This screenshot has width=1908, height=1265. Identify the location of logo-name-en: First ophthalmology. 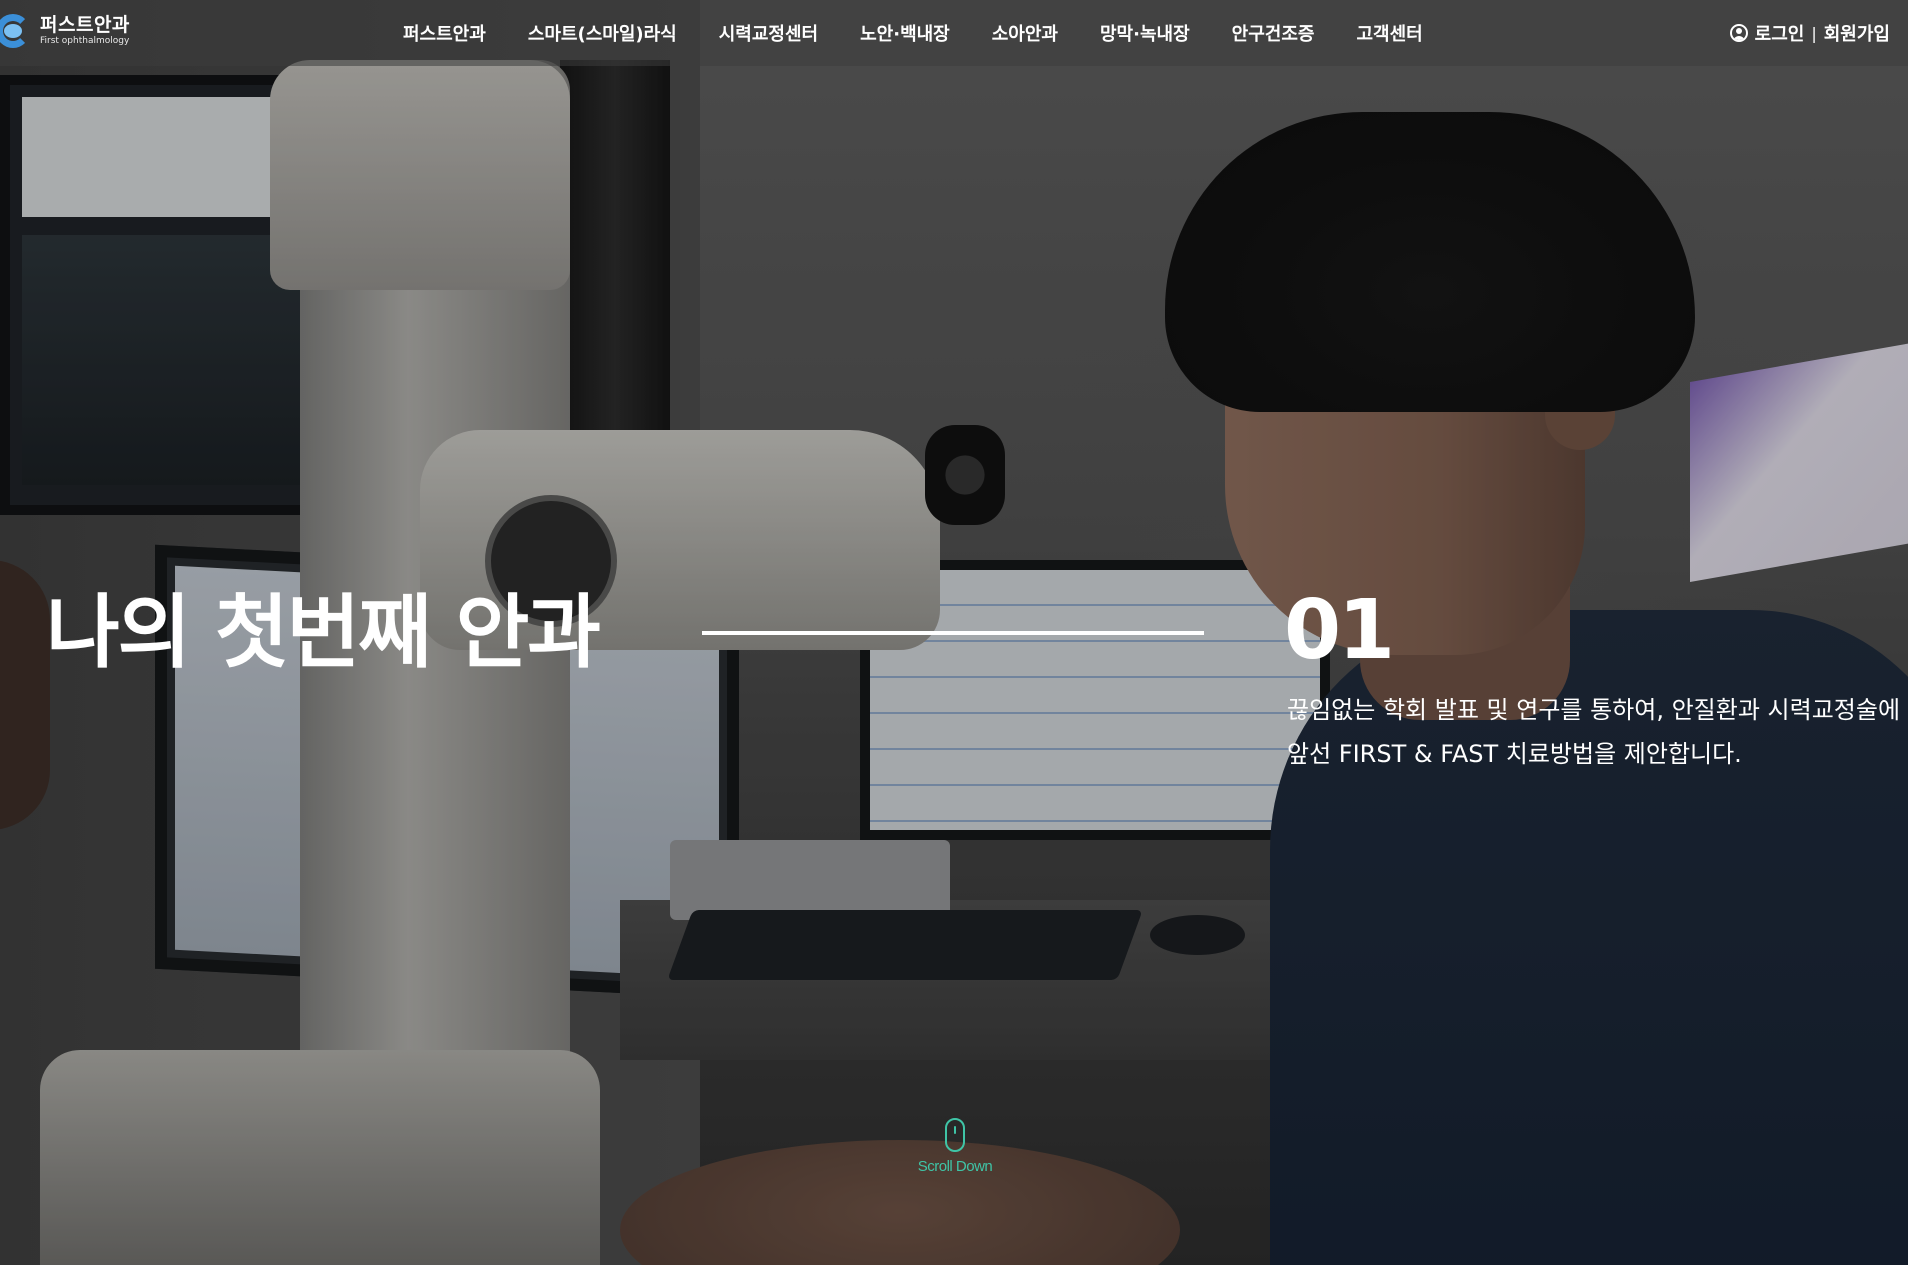
(85, 41).